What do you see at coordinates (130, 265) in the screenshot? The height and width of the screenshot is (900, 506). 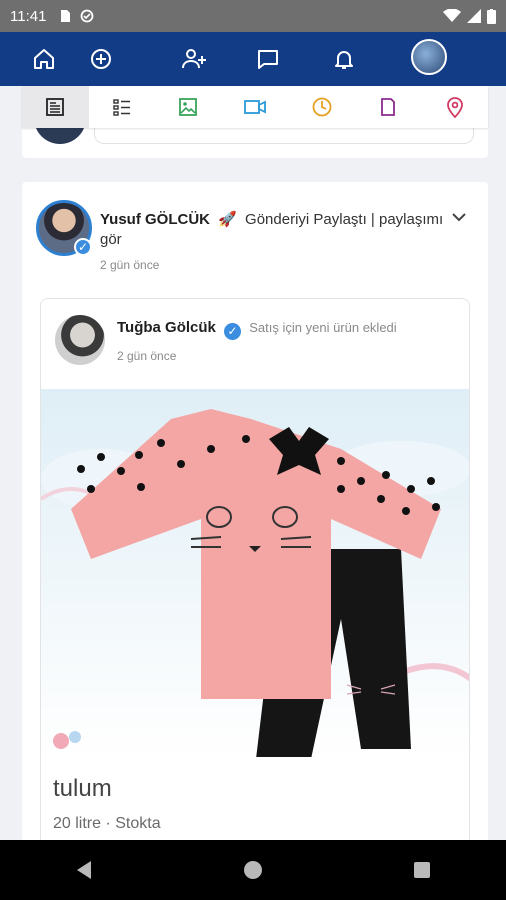 I see `post-time: 2 gün önce` at bounding box center [130, 265].